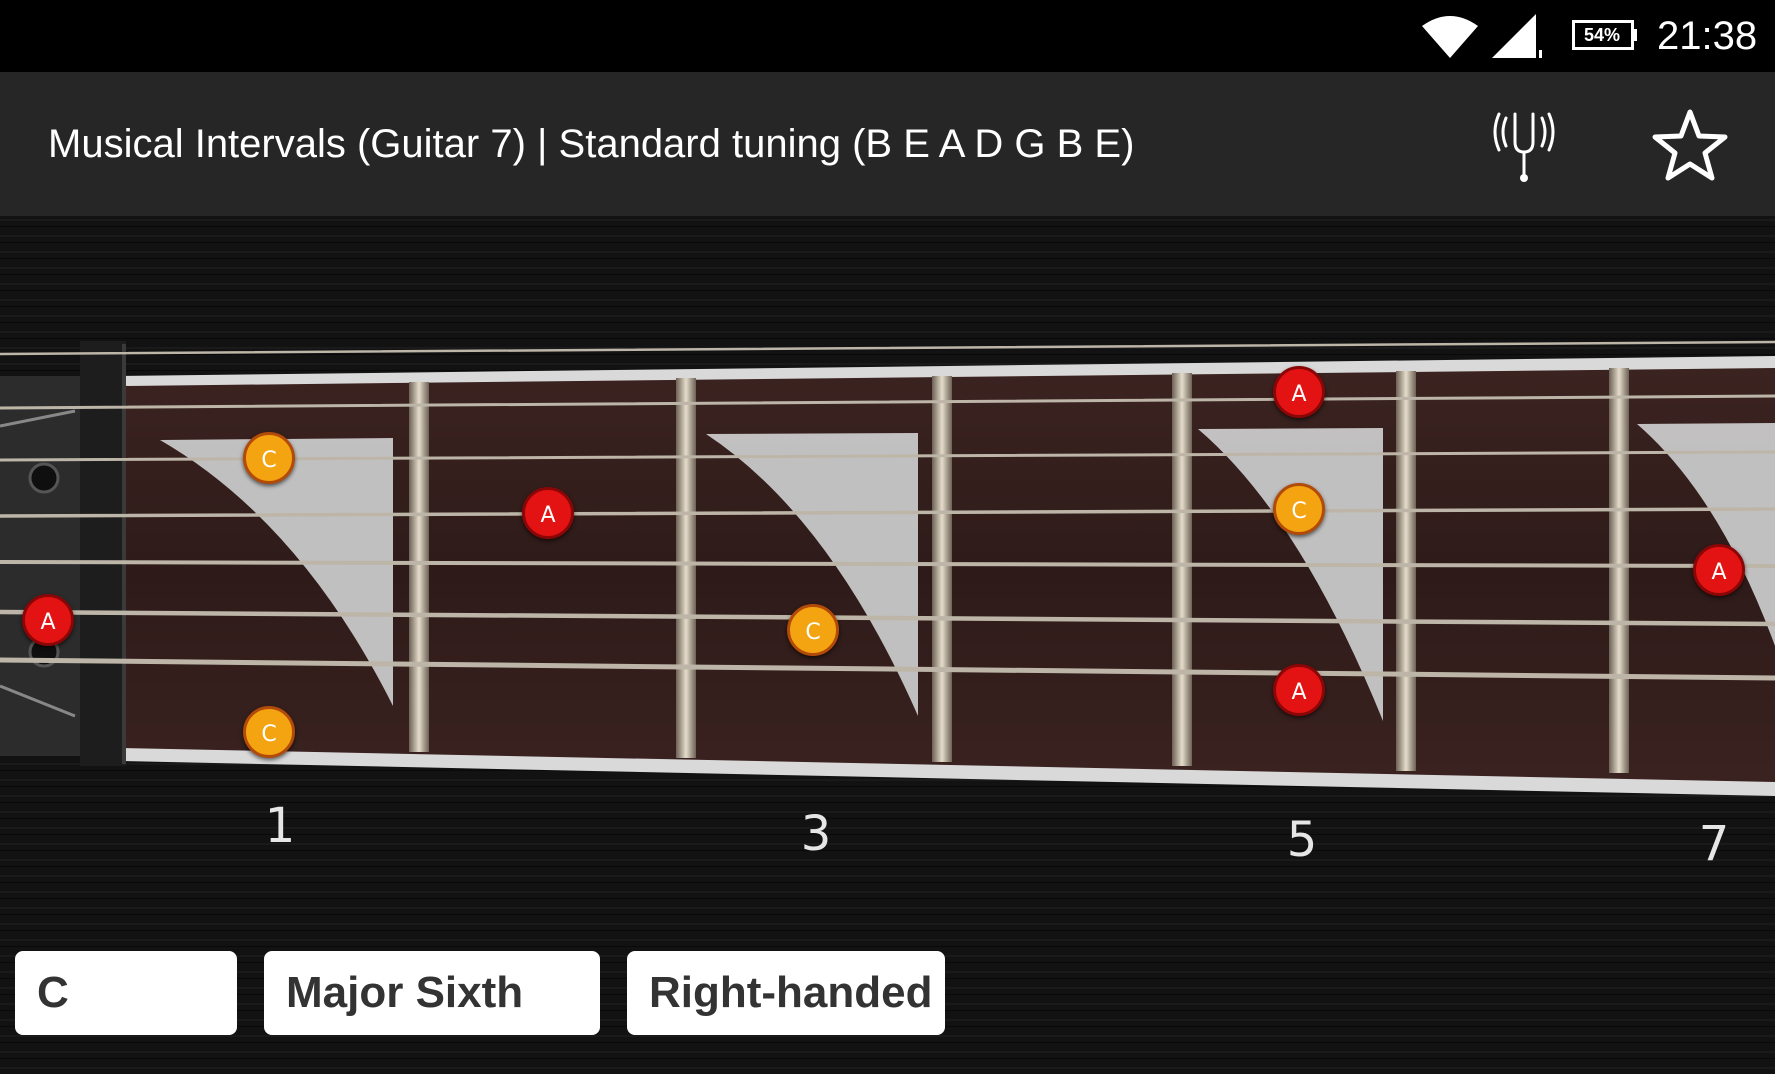 Image resolution: width=1775 pixels, height=1074 pixels. I want to click on star-icon, so click(1690, 145).